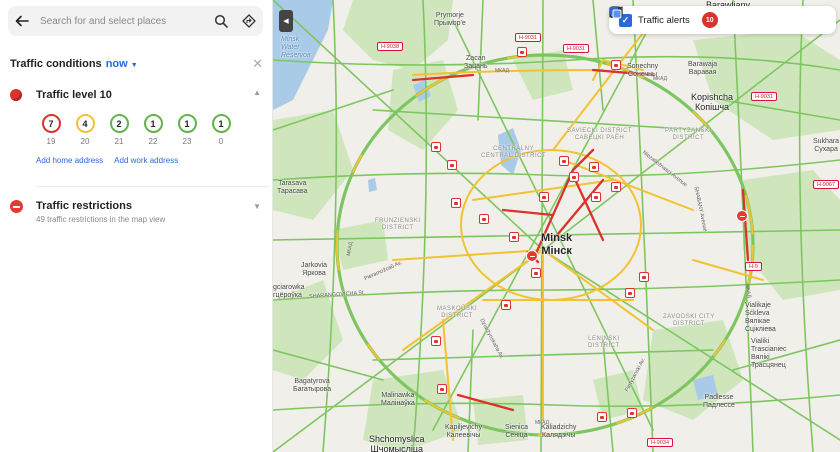  What do you see at coordinates (753, 266) in the screenshot?
I see `road-shield: H-9` at bounding box center [753, 266].